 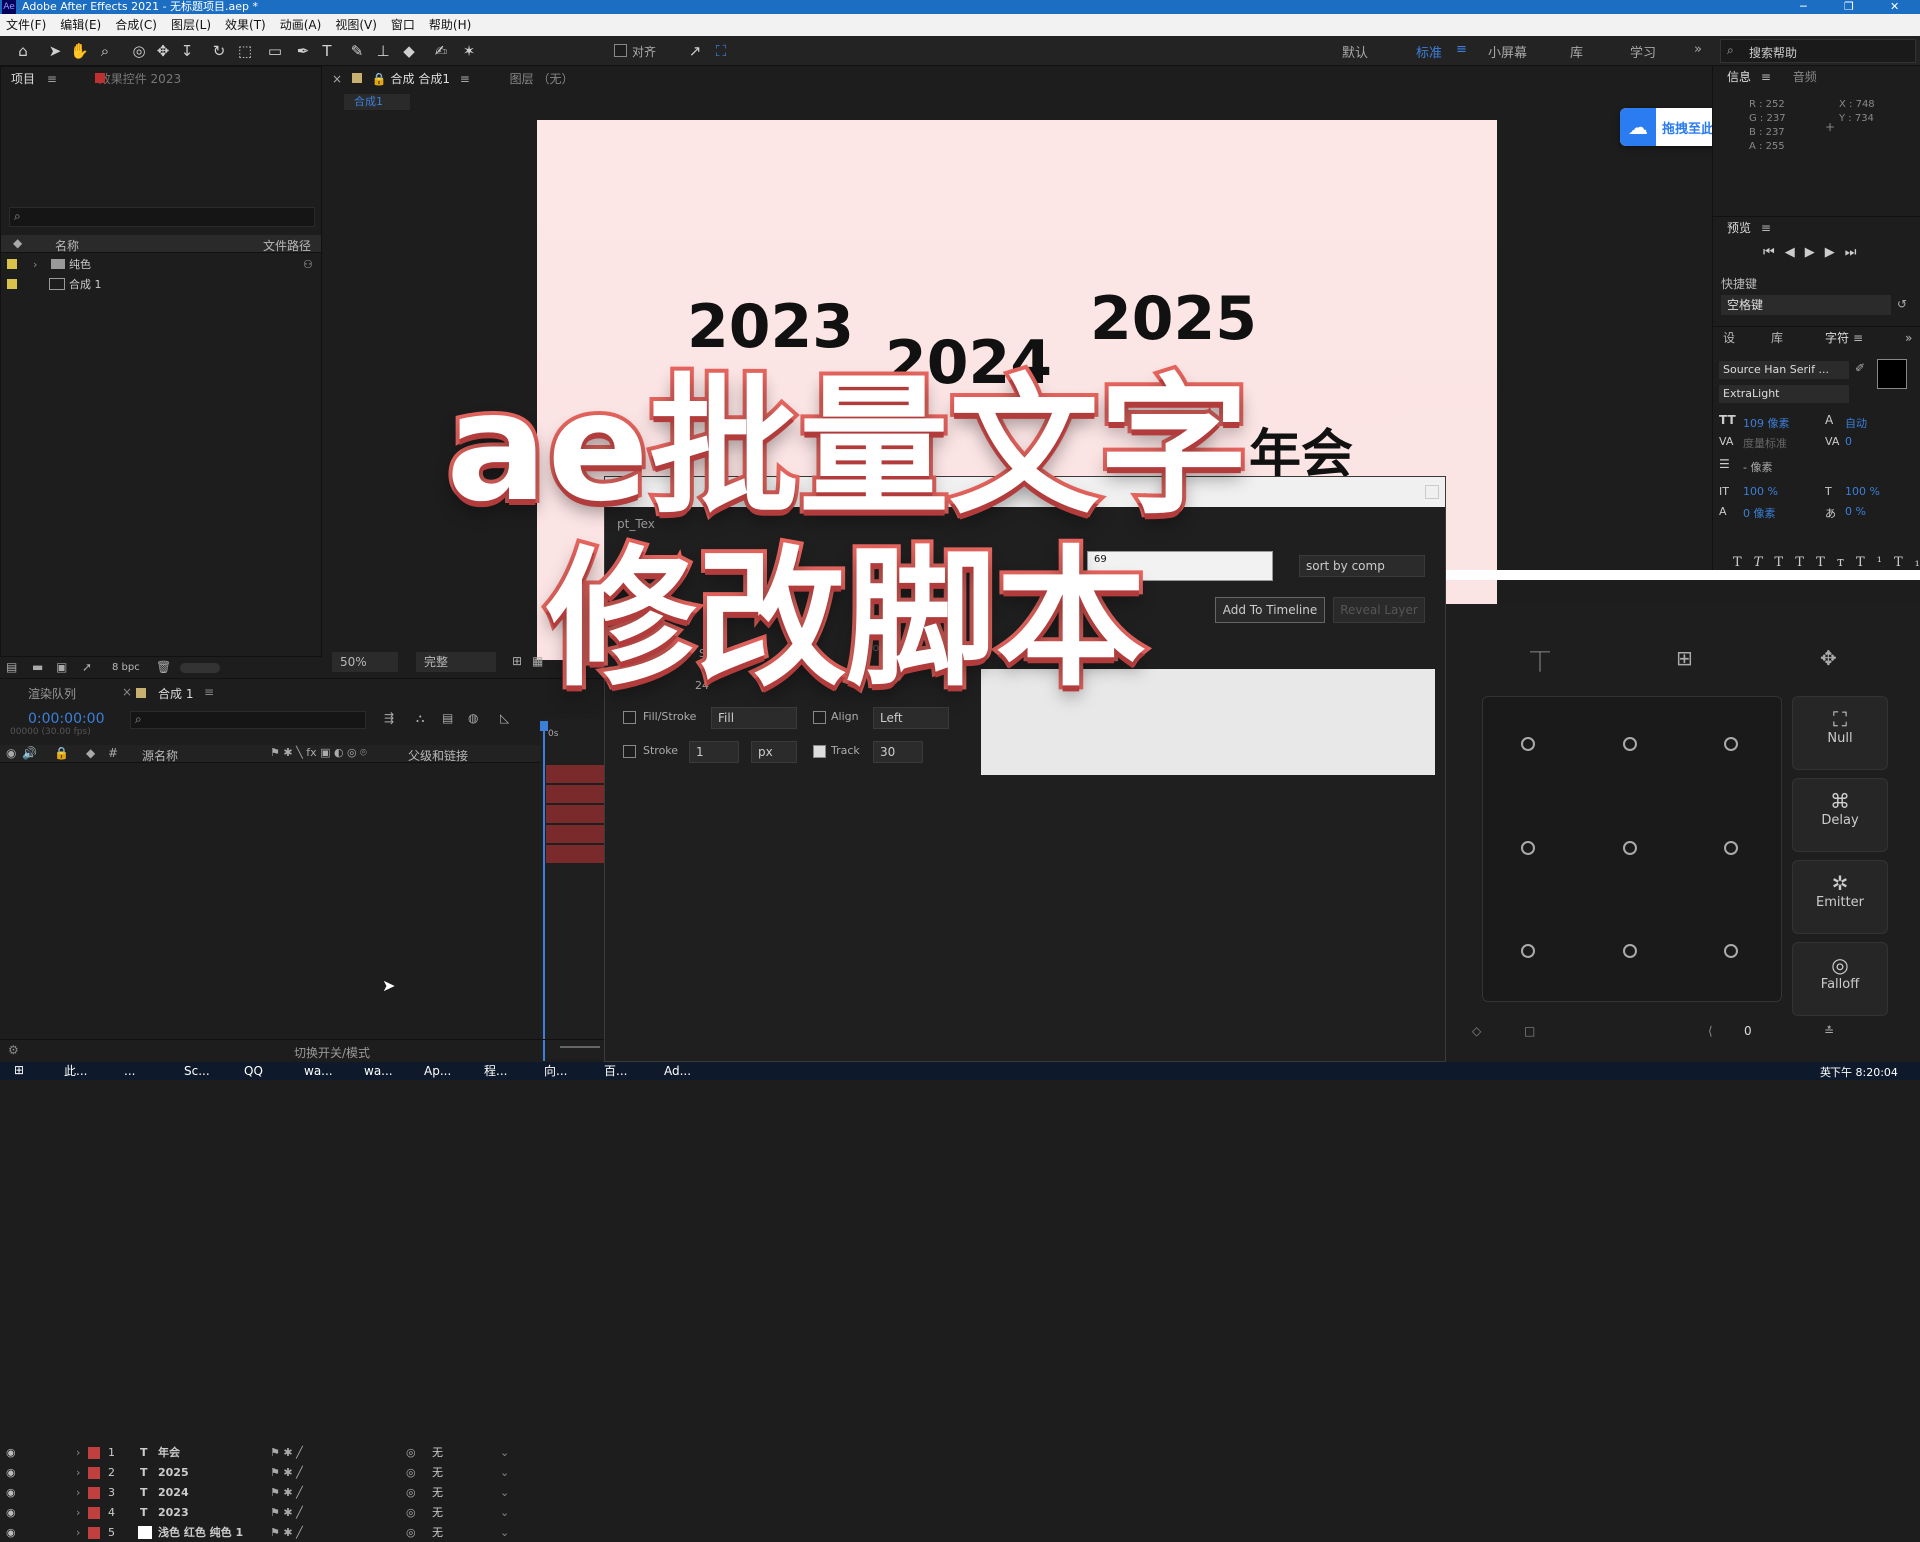 What do you see at coordinates (11, 1472) in the screenshot?
I see `visibility-eye-icon: ◉` at bounding box center [11, 1472].